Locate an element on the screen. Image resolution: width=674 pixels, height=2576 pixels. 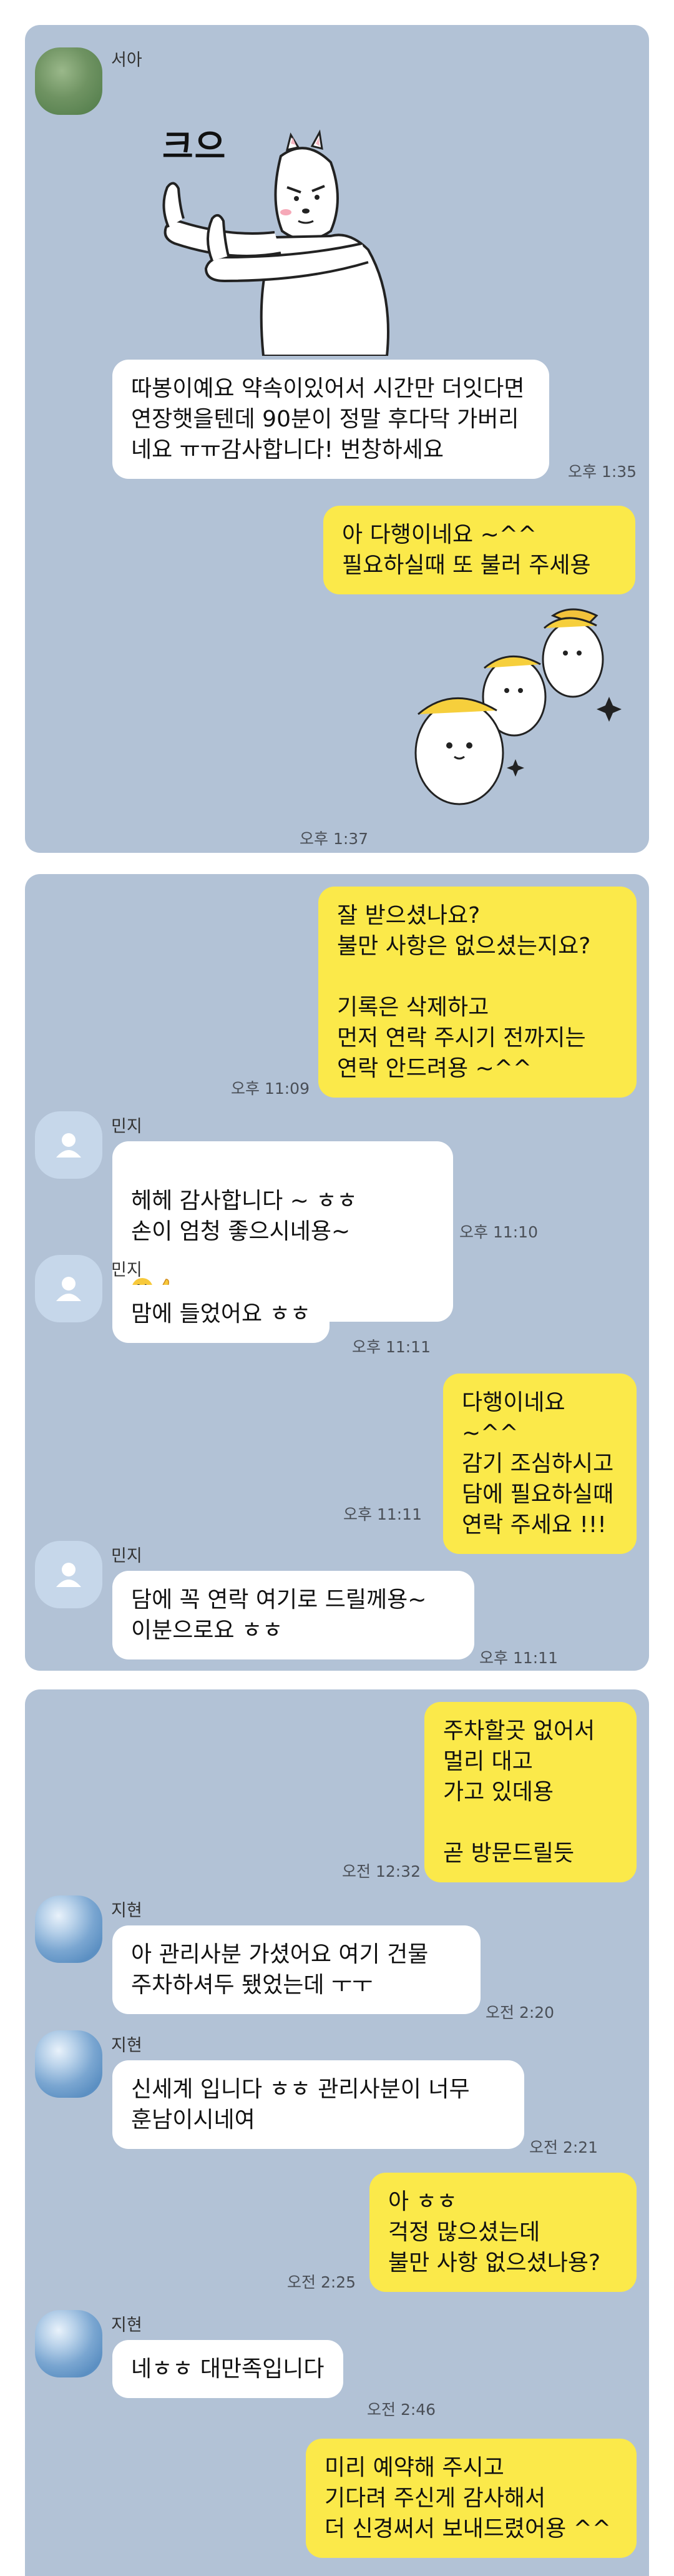
message-time: 오후 1:35 is located at coordinates (602, 472).